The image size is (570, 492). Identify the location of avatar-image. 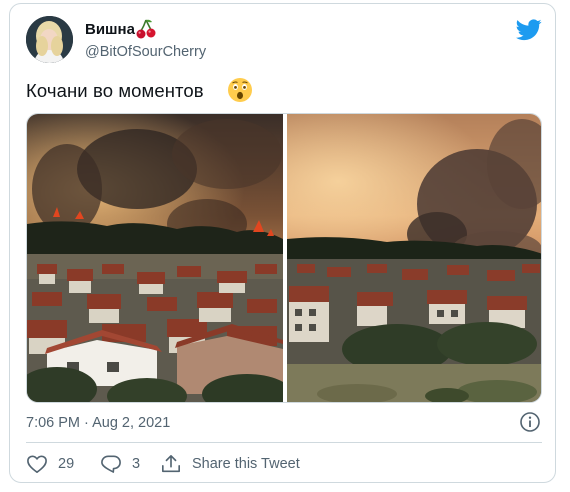
(49, 39).